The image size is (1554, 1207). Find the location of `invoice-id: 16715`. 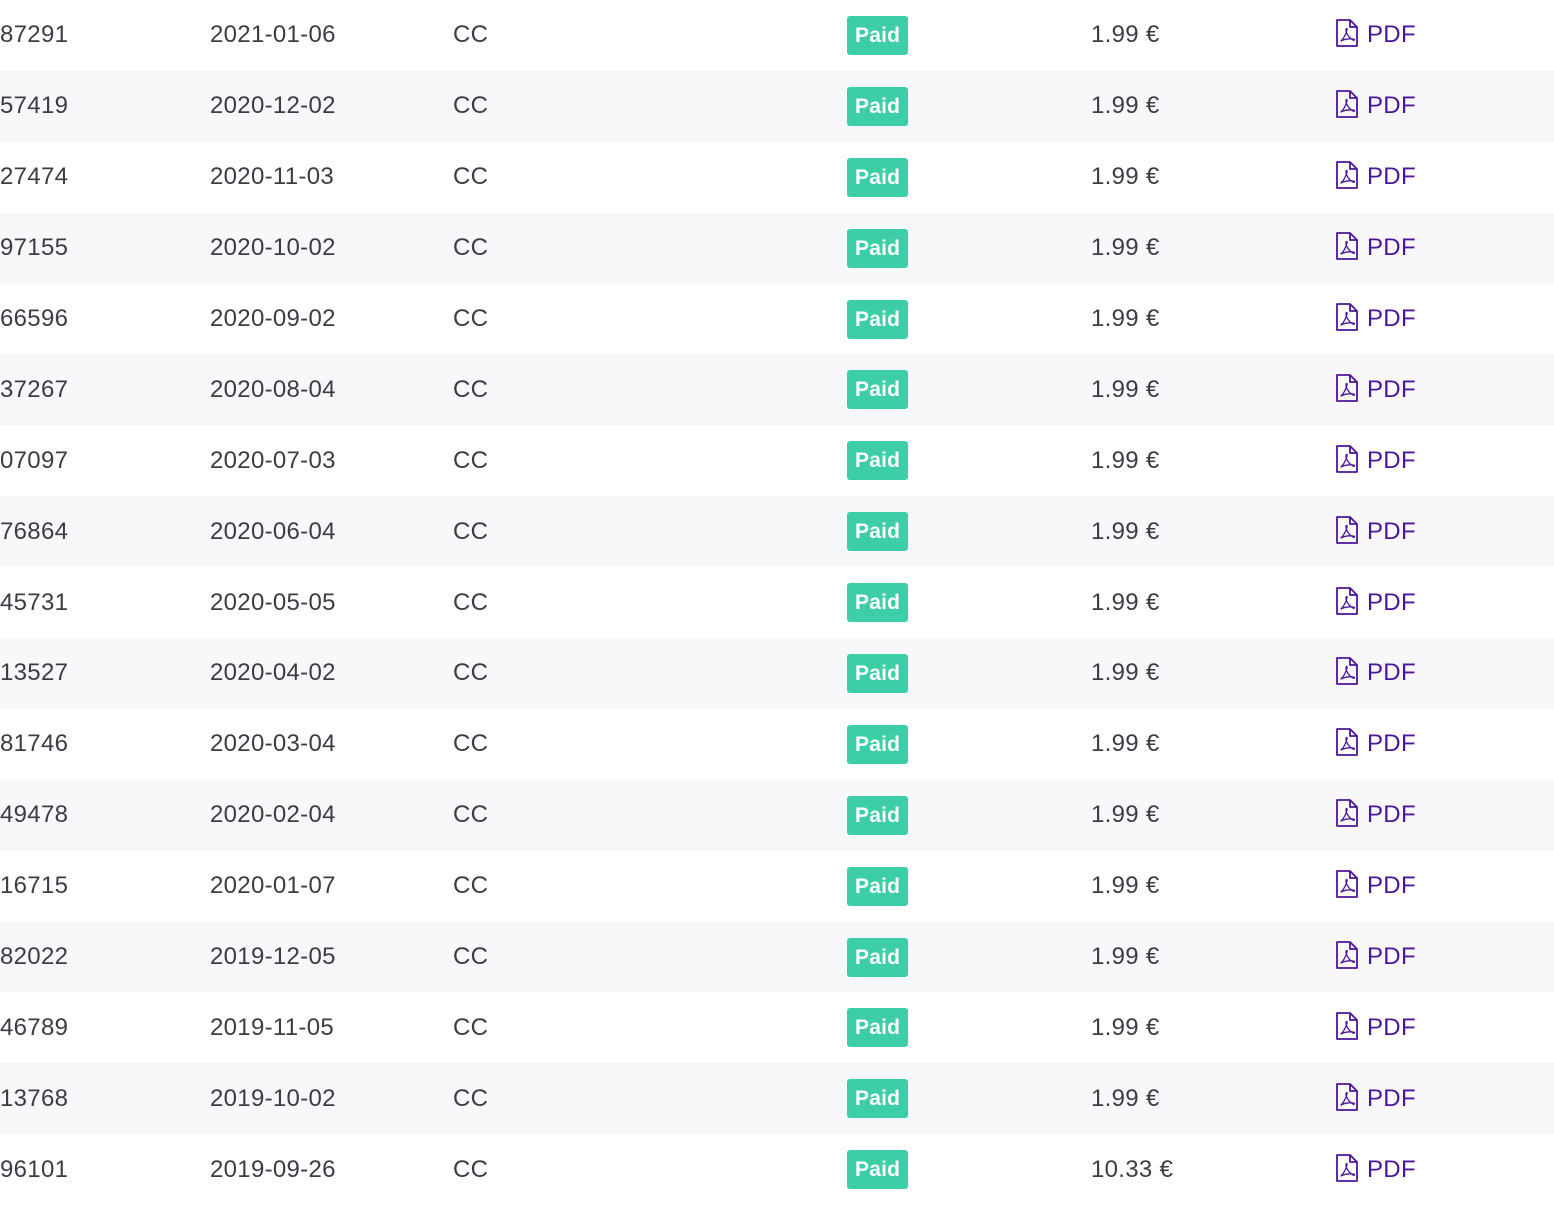

invoice-id: 16715 is located at coordinates (34, 886).